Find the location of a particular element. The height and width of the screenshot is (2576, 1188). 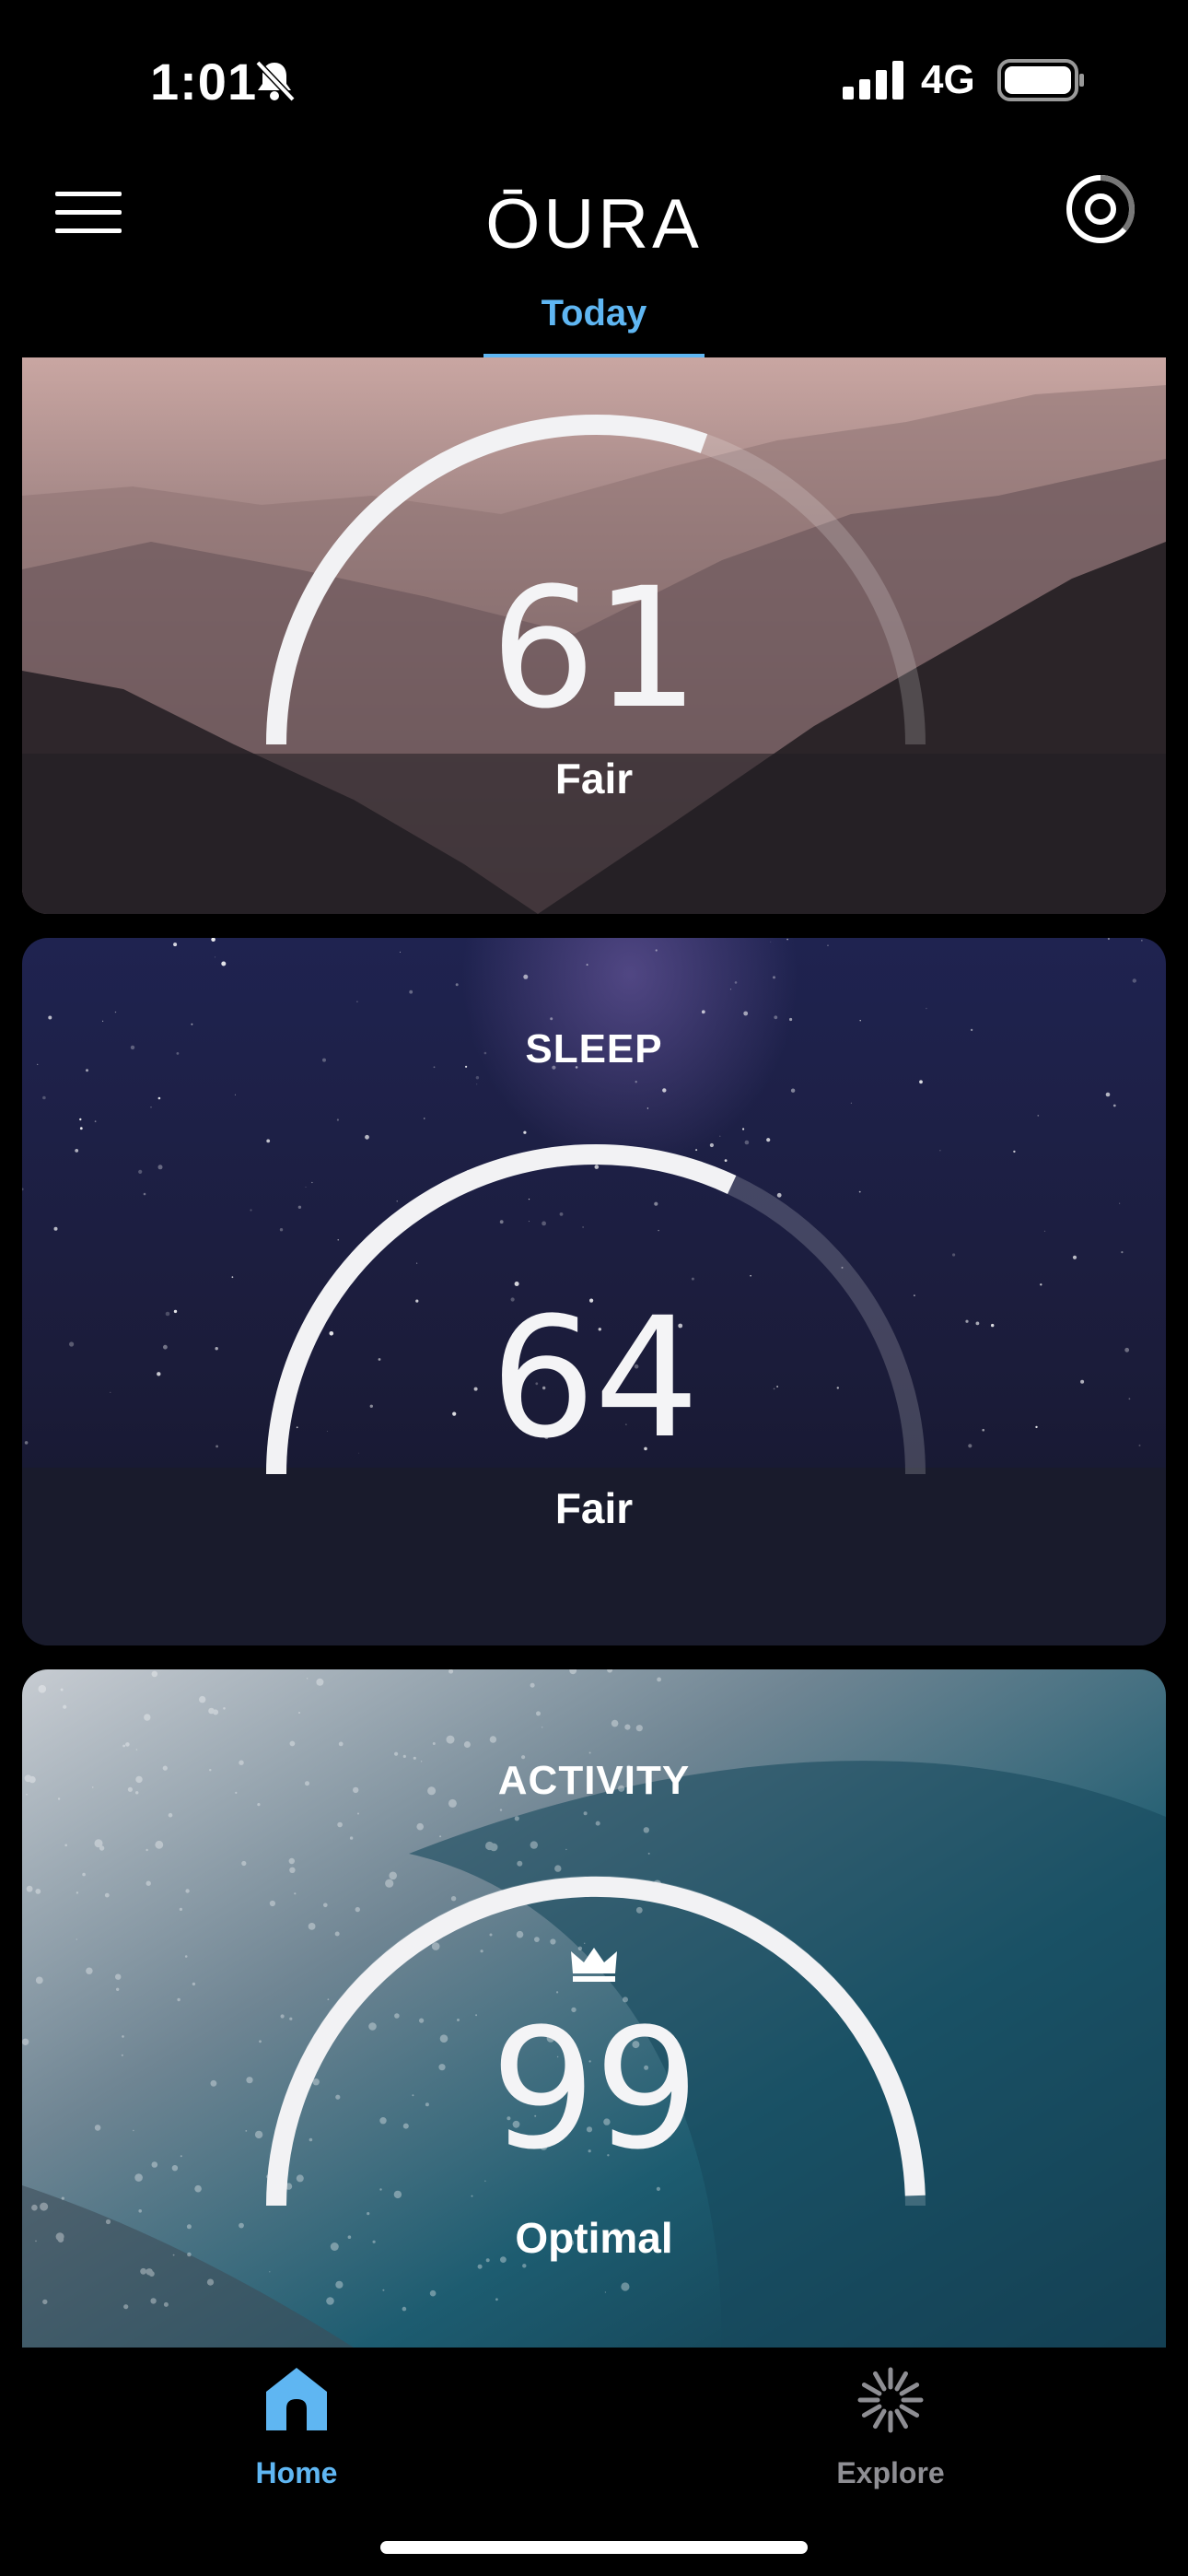

crown-icon is located at coordinates (594, 1965).